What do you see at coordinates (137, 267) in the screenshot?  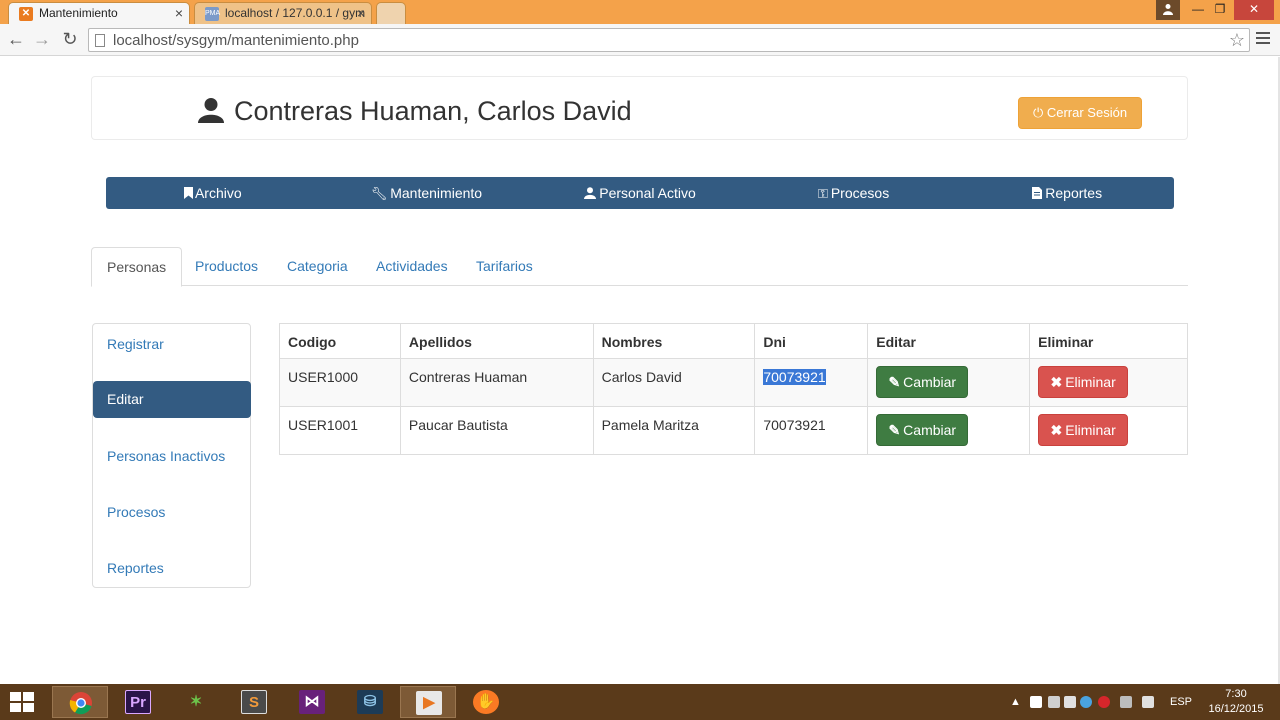 I see `tab-personas: Personas` at bounding box center [137, 267].